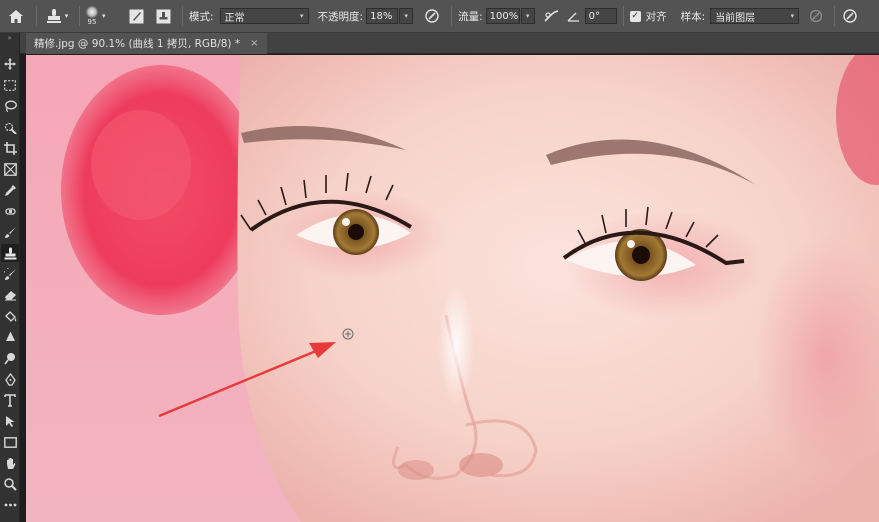 The width and height of the screenshot is (879, 522). What do you see at coordinates (92, 22) in the screenshot?
I see `brush-size-value: 95` at bounding box center [92, 22].